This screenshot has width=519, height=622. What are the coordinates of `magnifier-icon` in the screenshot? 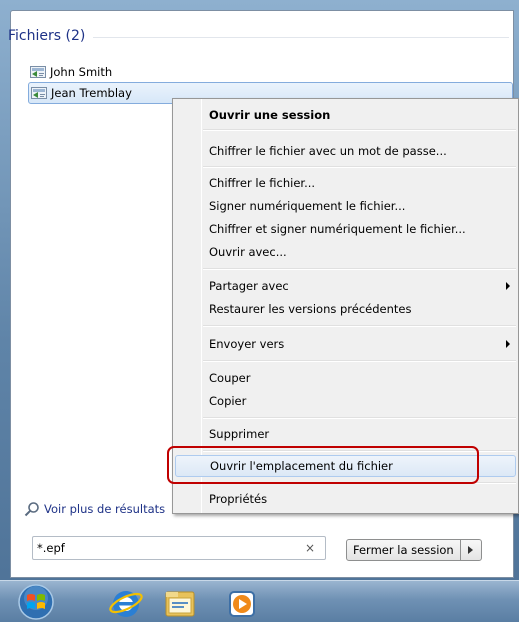 It's located at (31, 509).